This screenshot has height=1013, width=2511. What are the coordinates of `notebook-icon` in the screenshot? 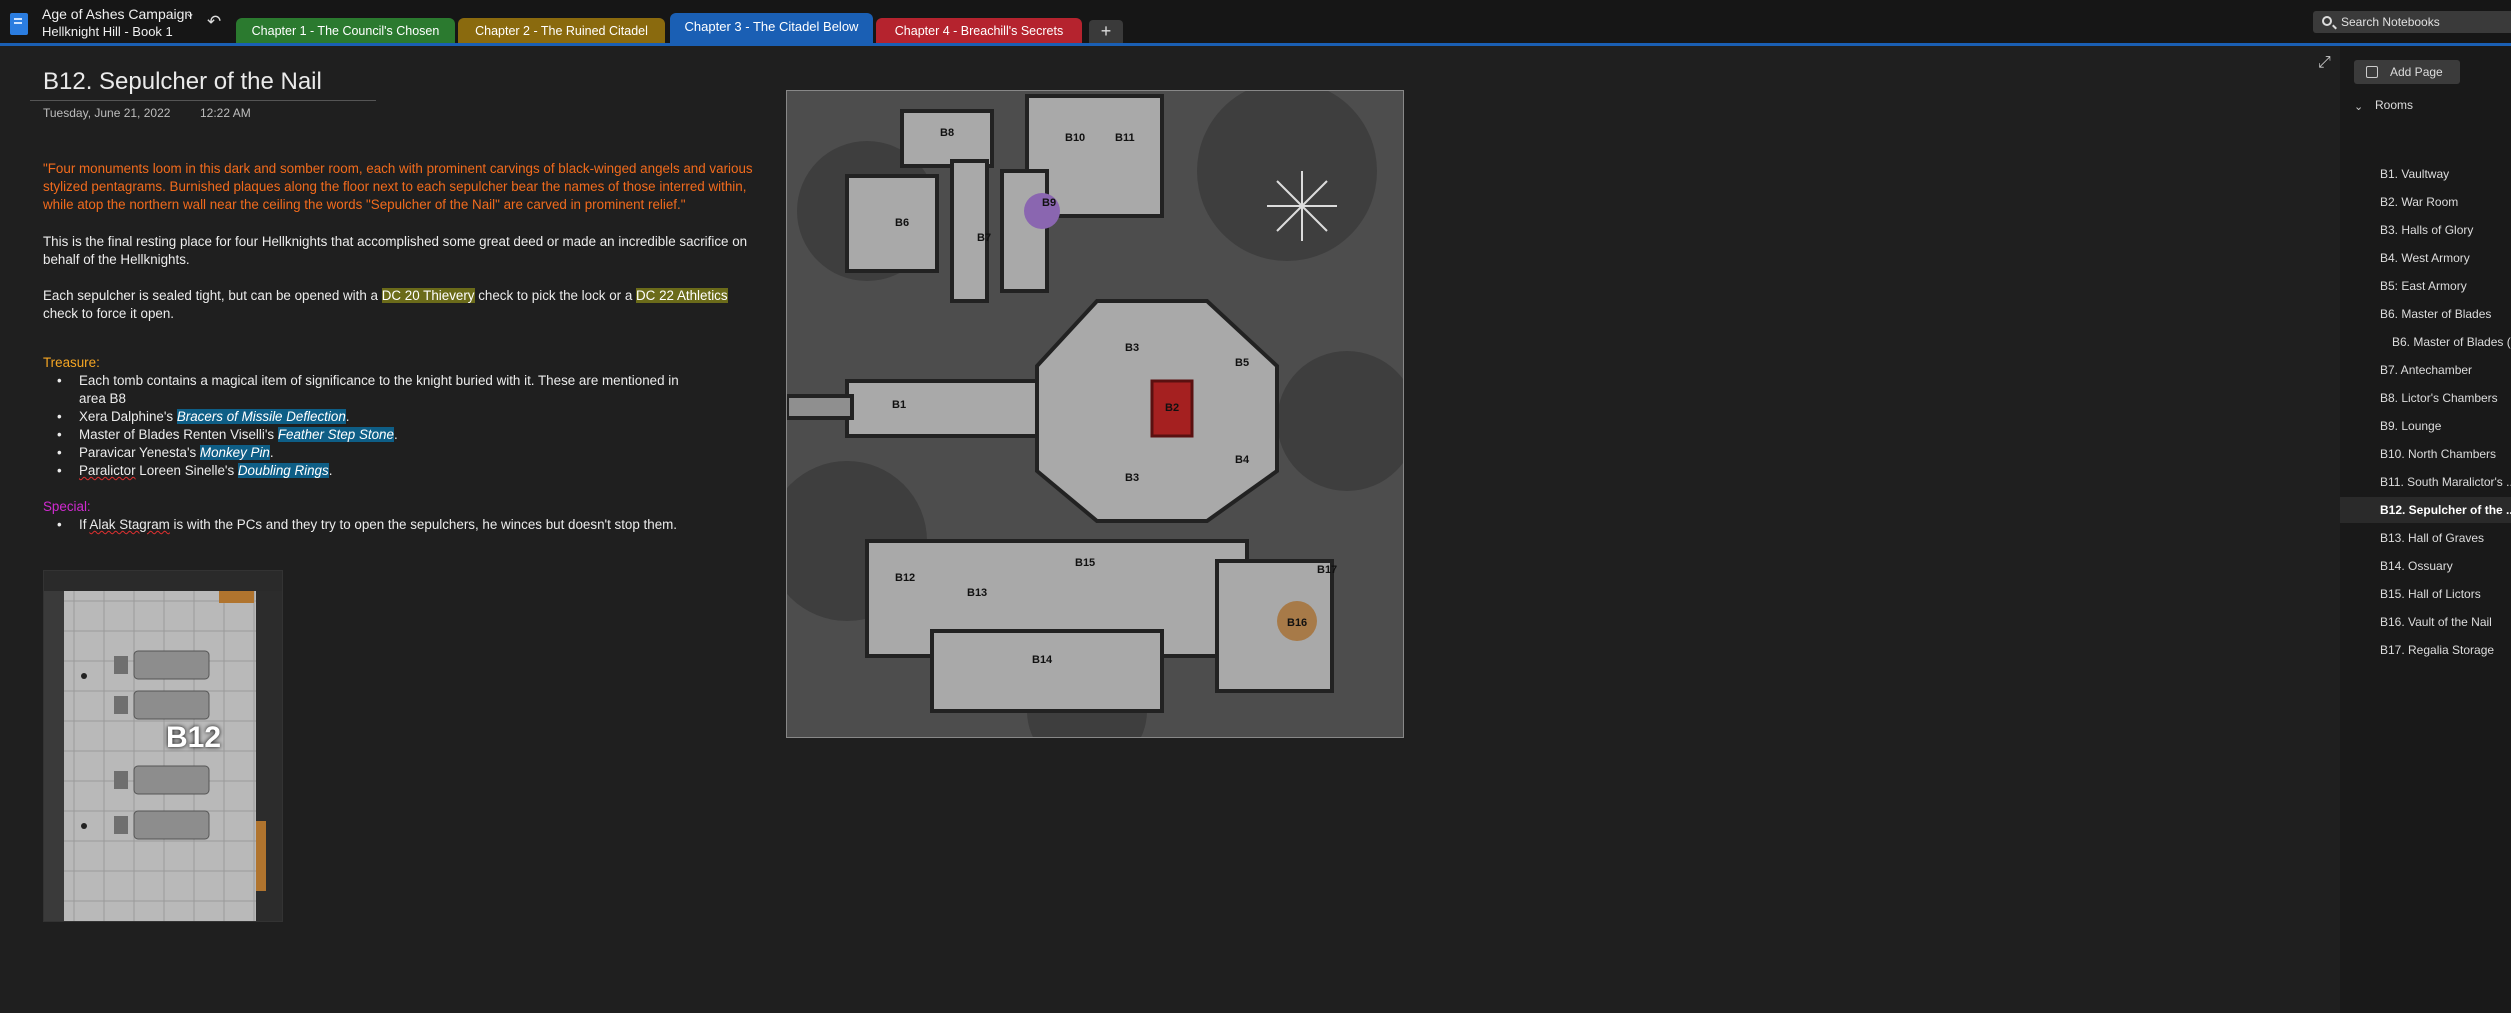 It's located at (19, 24).